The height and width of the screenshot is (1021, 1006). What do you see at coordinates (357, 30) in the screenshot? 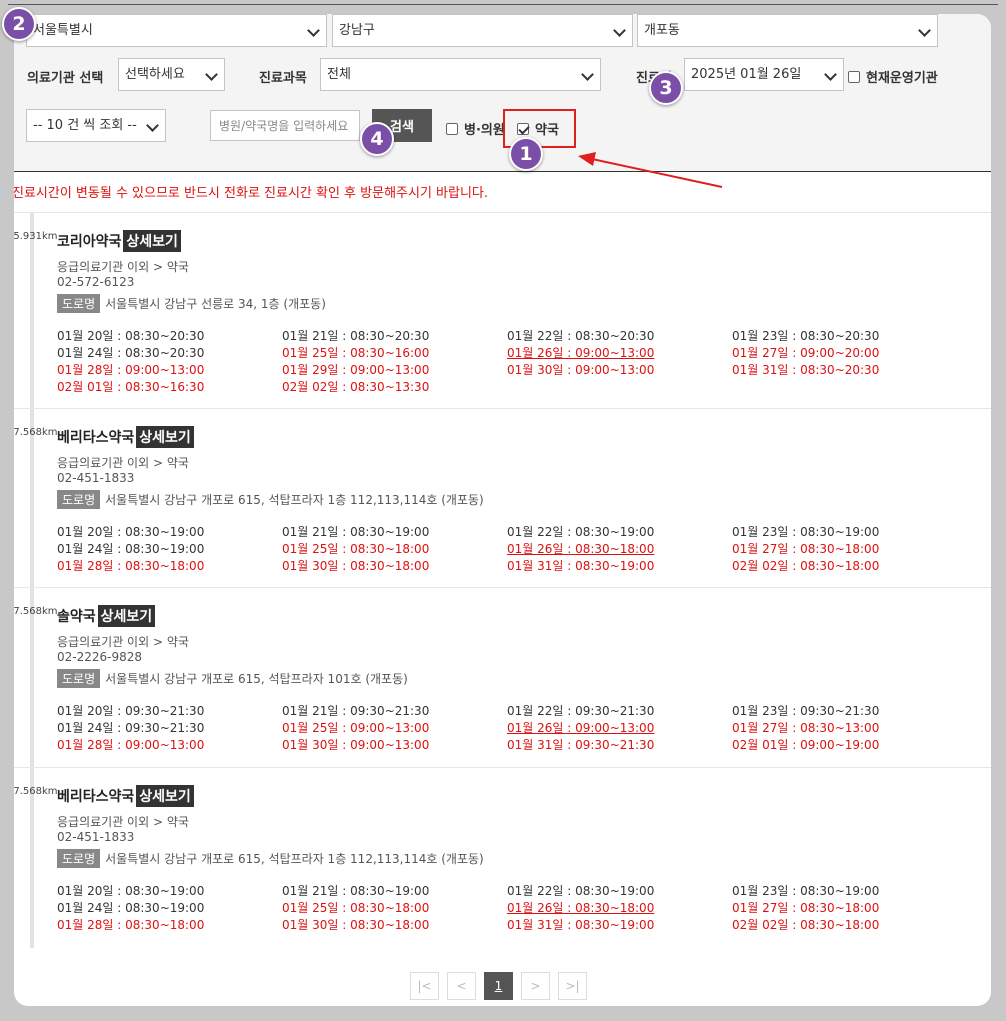
I see `region-district-value: 강남구` at bounding box center [357, 30].